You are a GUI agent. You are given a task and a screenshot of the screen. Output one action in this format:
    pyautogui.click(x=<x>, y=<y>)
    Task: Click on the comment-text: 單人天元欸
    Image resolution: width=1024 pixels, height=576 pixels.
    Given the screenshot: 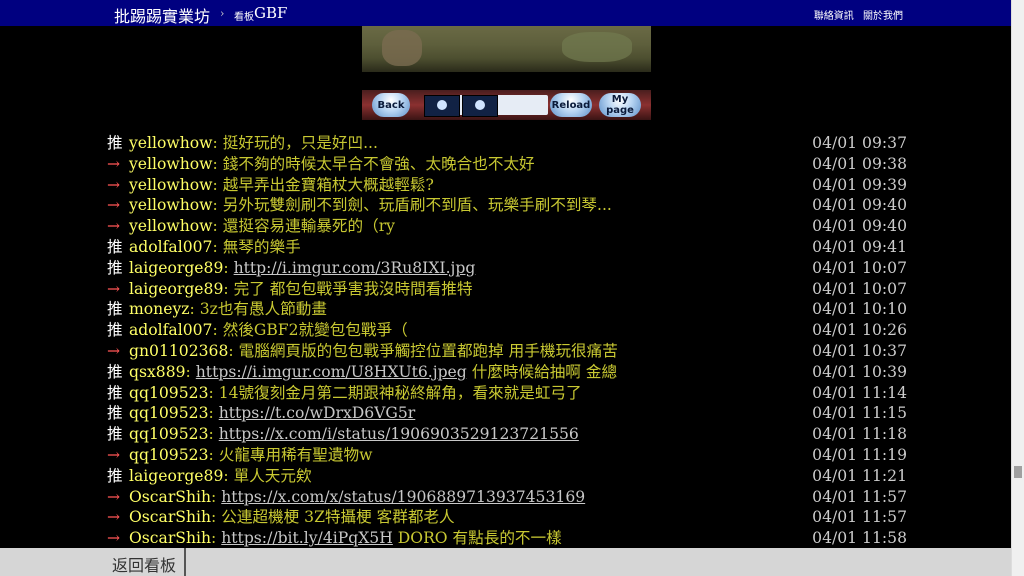 What is the action you would take?
    pyautogui.click(x=272, y=475)
    